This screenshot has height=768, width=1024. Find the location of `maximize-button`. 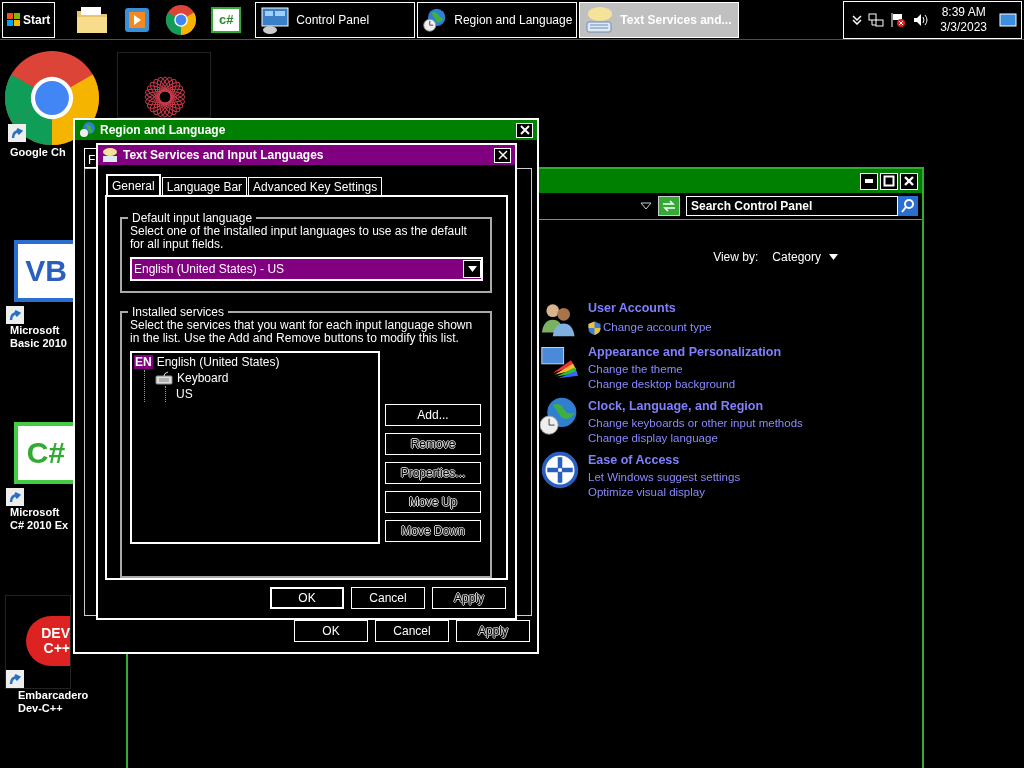

maximize-button is located at coordinates (889, 181).